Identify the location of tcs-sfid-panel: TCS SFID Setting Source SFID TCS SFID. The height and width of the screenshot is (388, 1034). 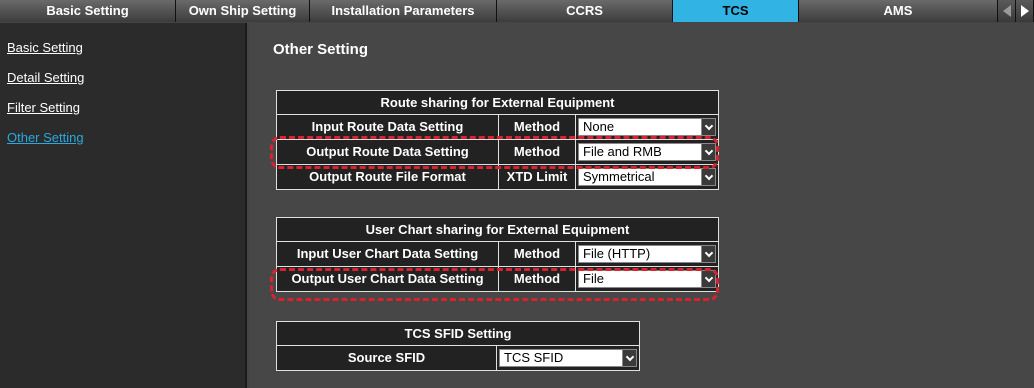
(458, 346).